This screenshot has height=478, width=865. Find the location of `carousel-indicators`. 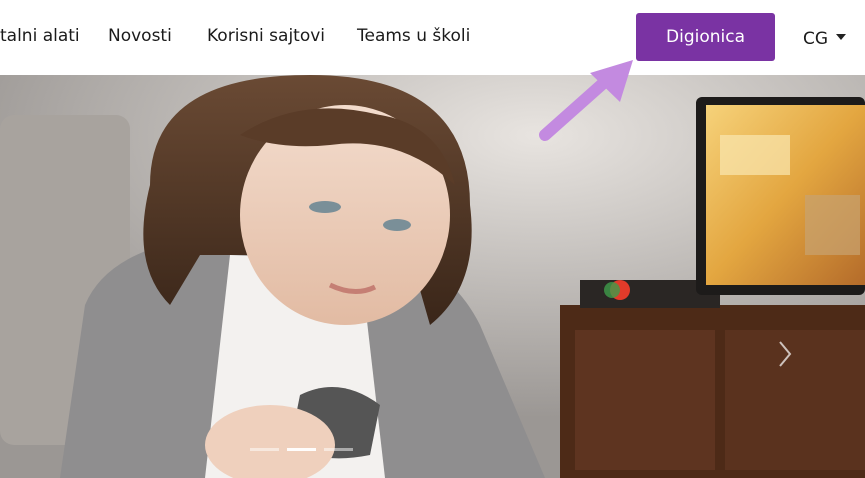

carousel-indicators is located at coordinates (301, 449).